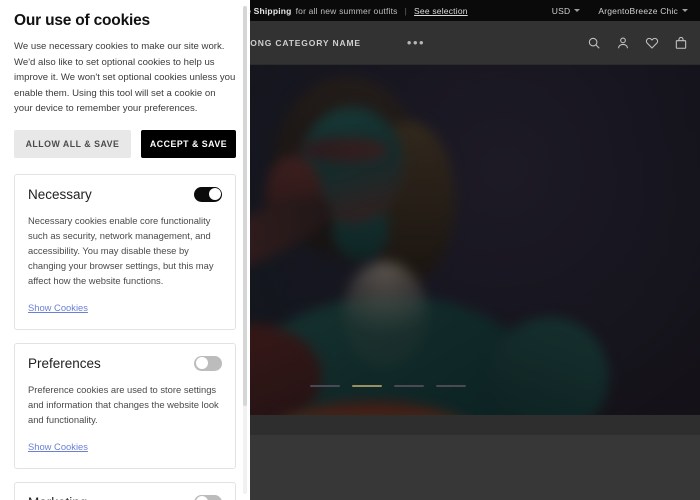  I want to click on search-icon, so click(594, 43).